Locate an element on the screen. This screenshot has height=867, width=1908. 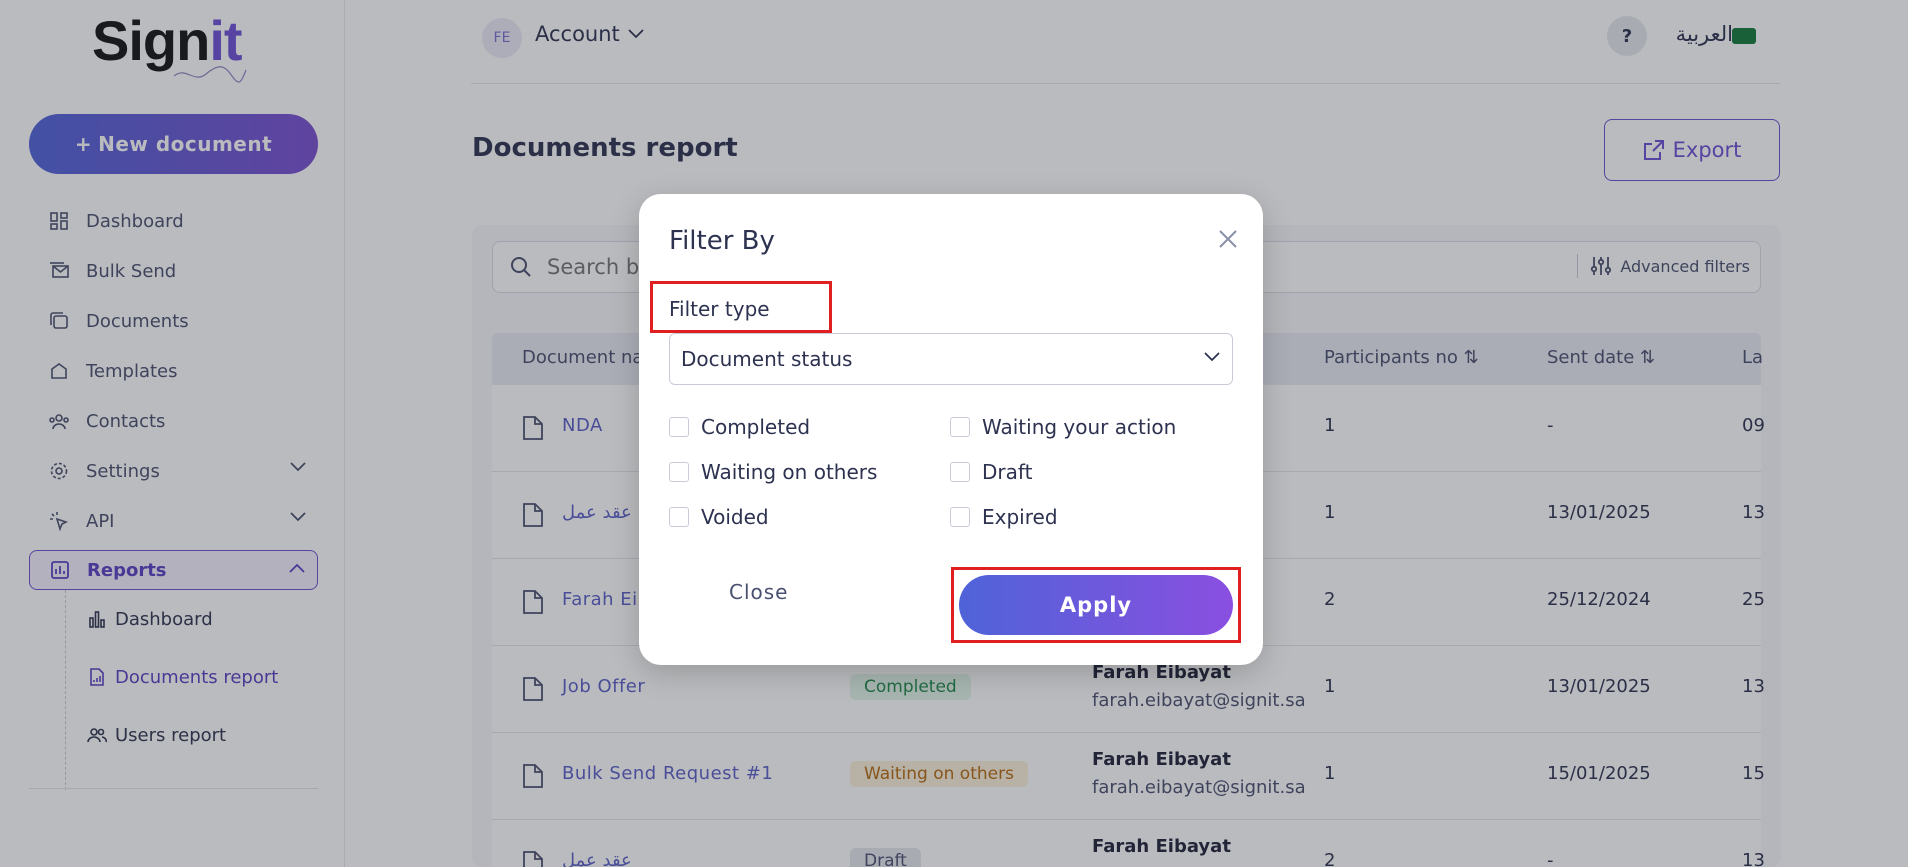
option-label: Expired is located at coordinates (1020, 517).